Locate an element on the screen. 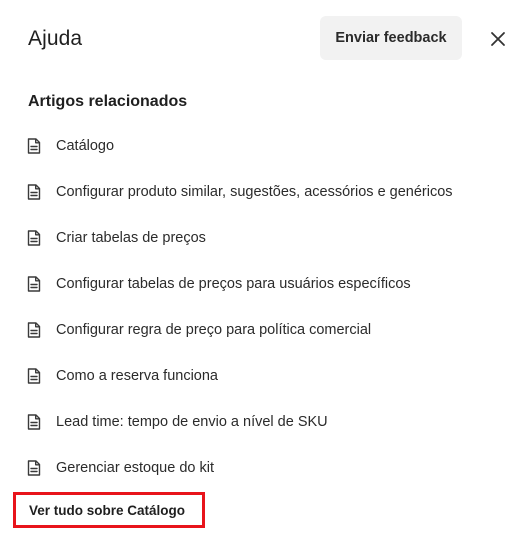 The image size is (529, 538). related-articles-heading: Artigos relacionados is located at coordinates (108, 101).